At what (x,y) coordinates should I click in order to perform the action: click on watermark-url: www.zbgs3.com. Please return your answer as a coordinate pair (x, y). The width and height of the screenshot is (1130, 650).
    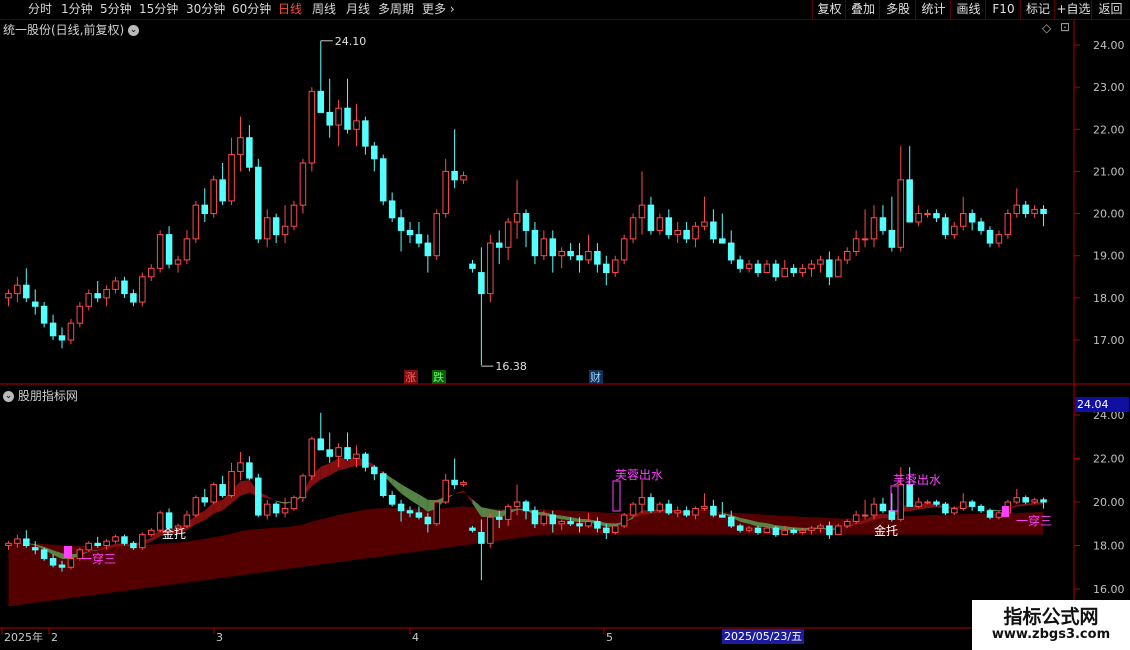
    Looking at the image, I should click on (1051, 634).